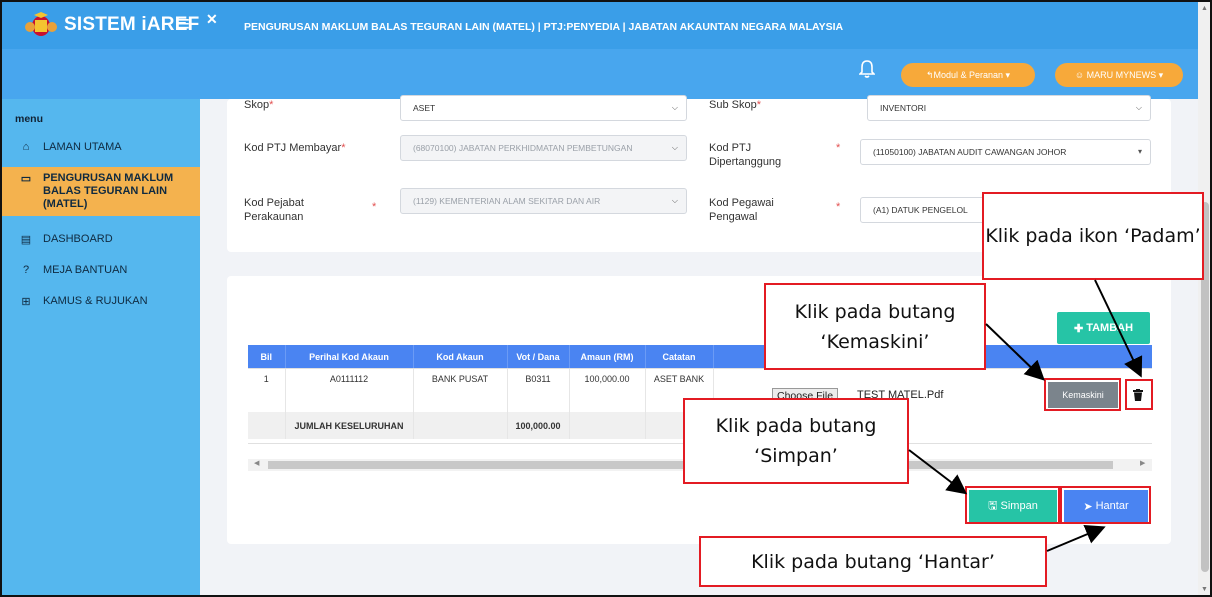 This screenshot has height=597, width=1212. I want to click on sidebar-item-meja-bantuan: ? MEJA BANTUAN, so click(101, 270).